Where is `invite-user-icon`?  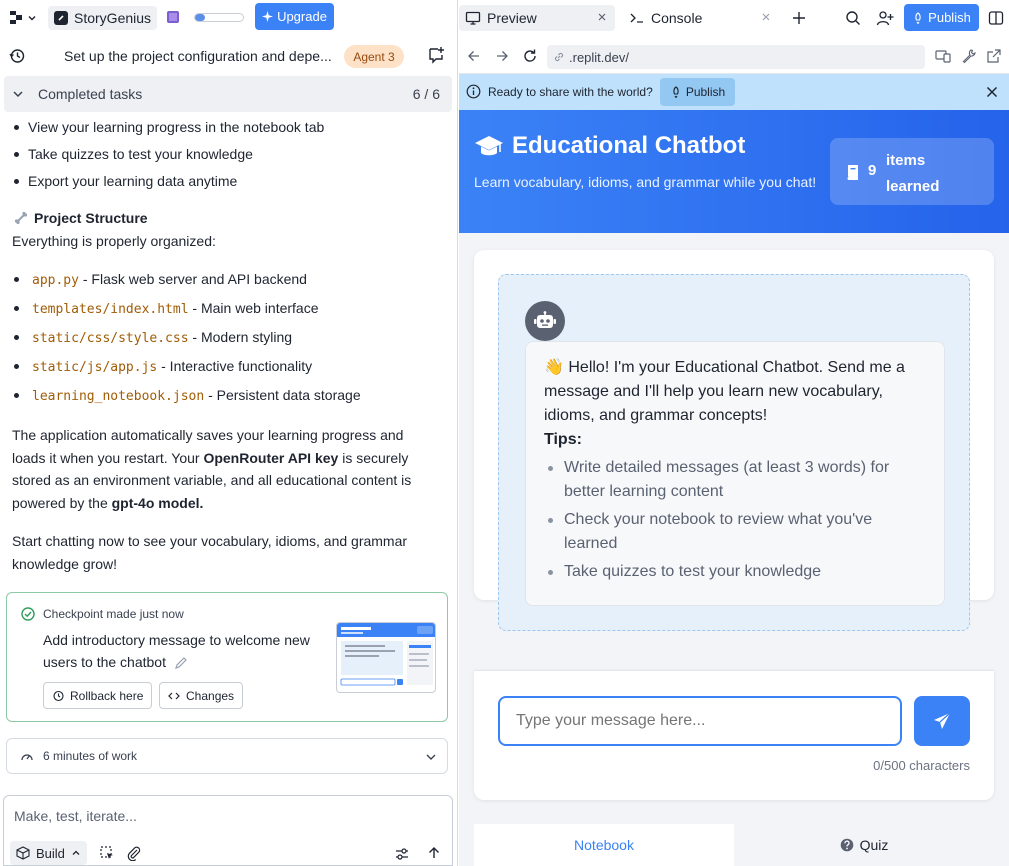
invite-user-icon is located at coordinates (885, 18).